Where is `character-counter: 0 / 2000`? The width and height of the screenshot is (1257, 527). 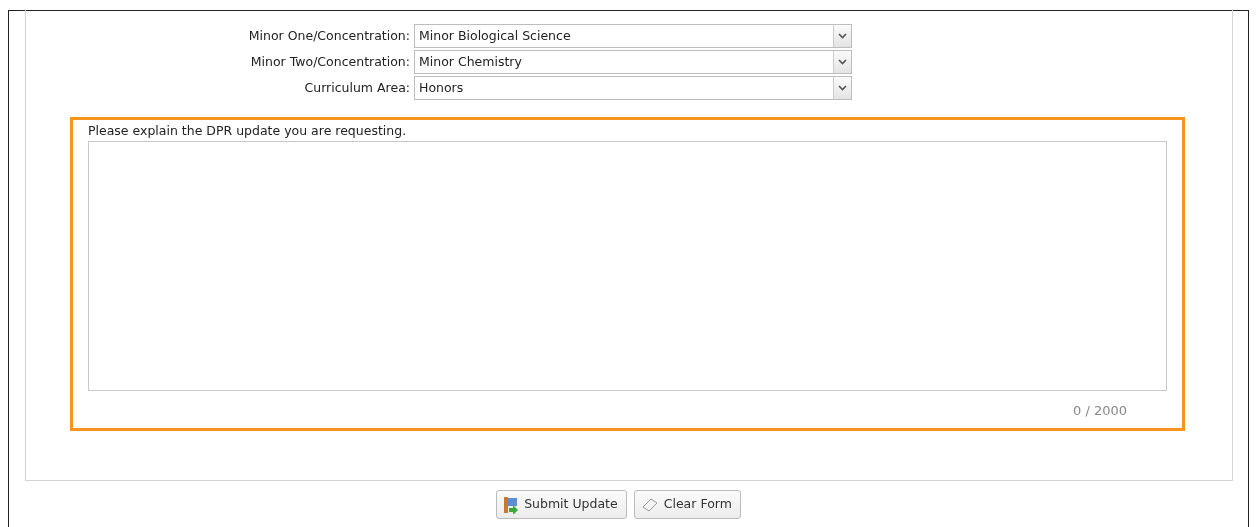
character-counter: 0 / 2000 is located at coordinates (1100, 410).